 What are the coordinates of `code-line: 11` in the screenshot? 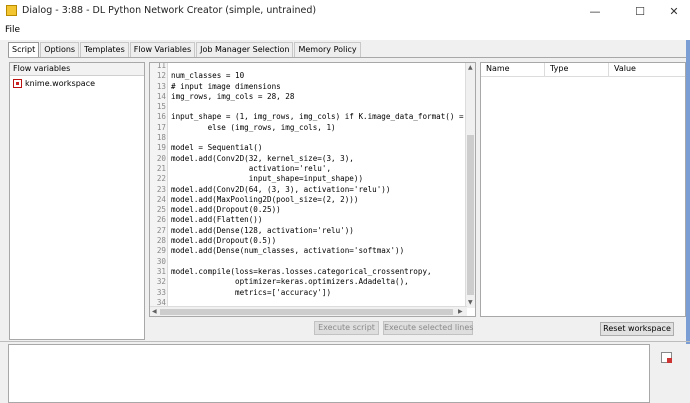 It's located at (307, 66).